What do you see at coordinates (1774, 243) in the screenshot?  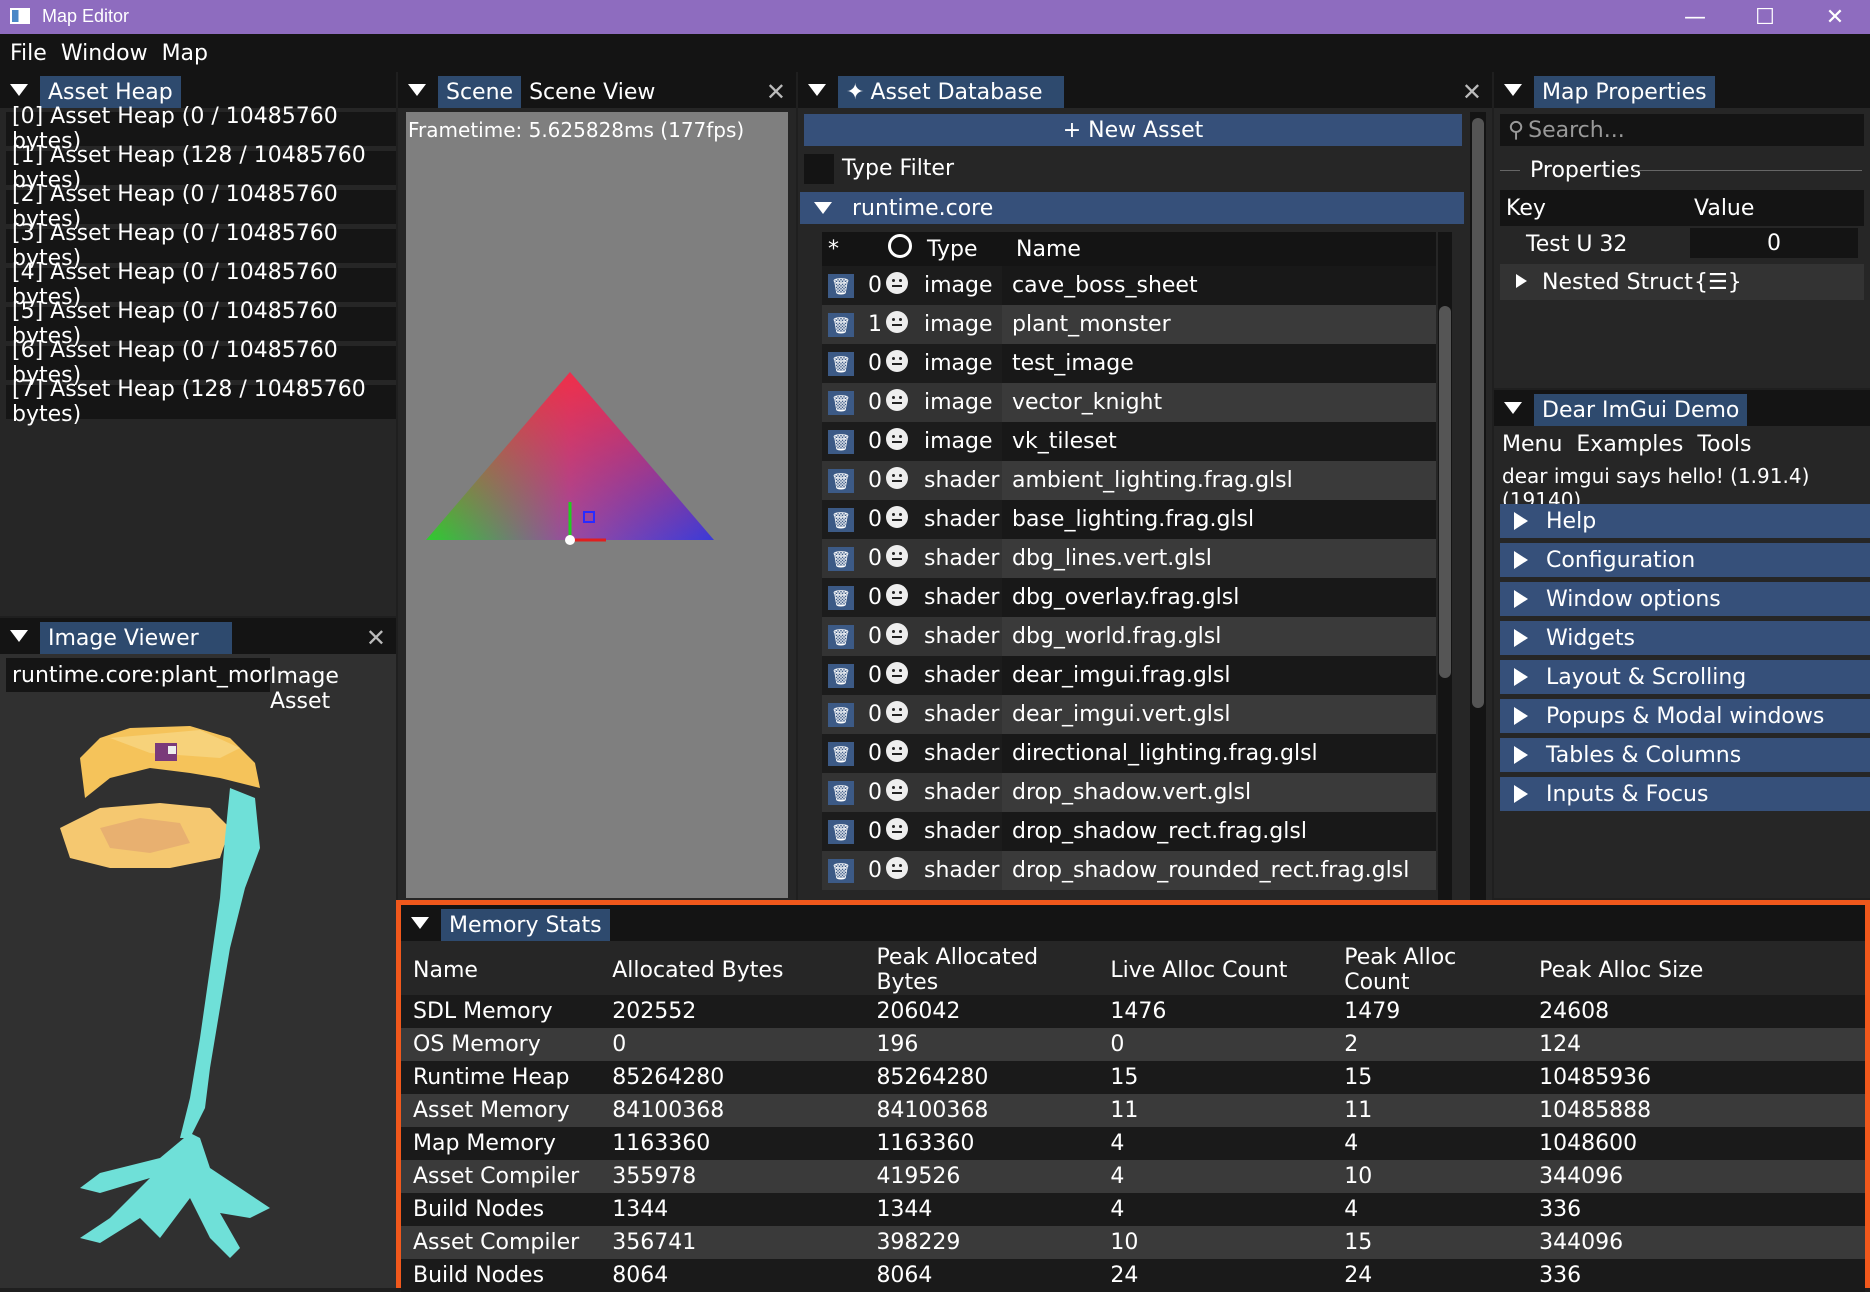 I see `prop-value-input: 0` at bounding box center [1774, 243].